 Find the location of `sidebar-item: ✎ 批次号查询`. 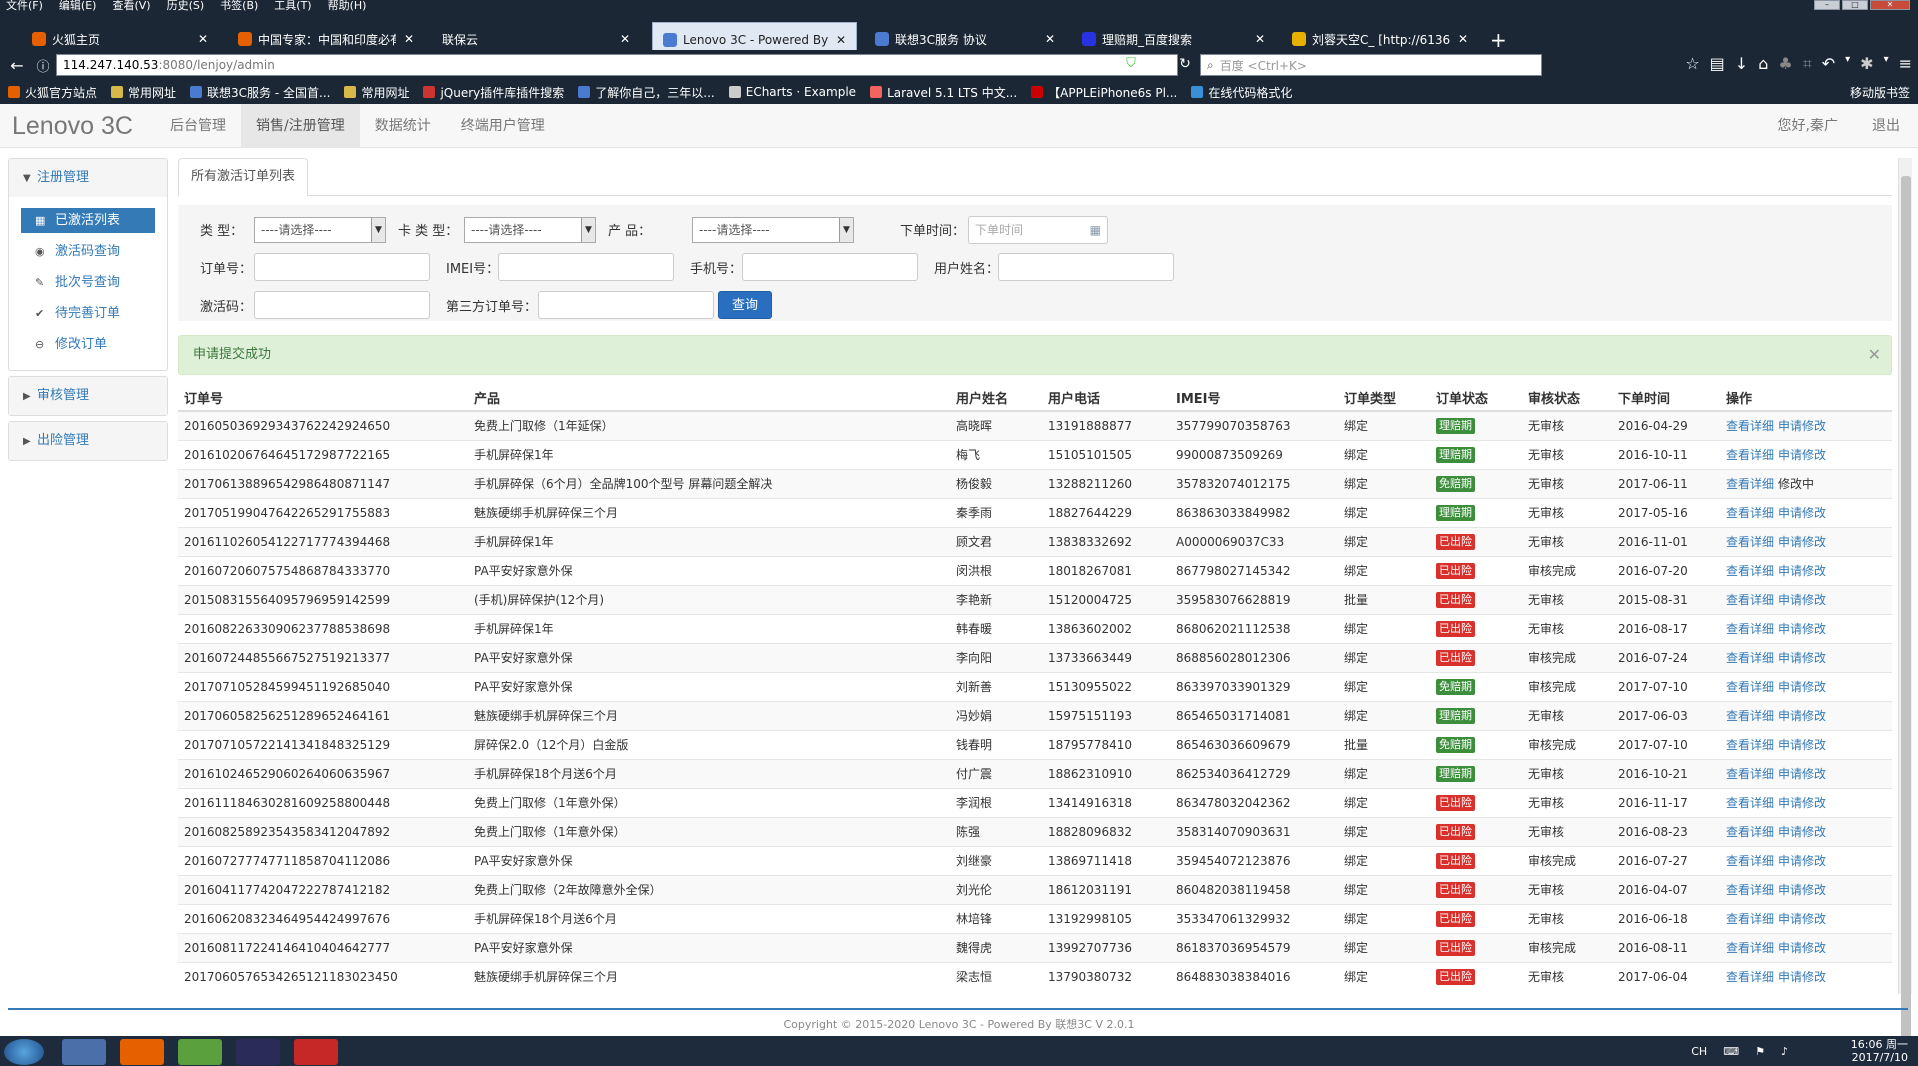

sidebar-item: ✎ 批次号查询 is located at coordinates (88, 282).